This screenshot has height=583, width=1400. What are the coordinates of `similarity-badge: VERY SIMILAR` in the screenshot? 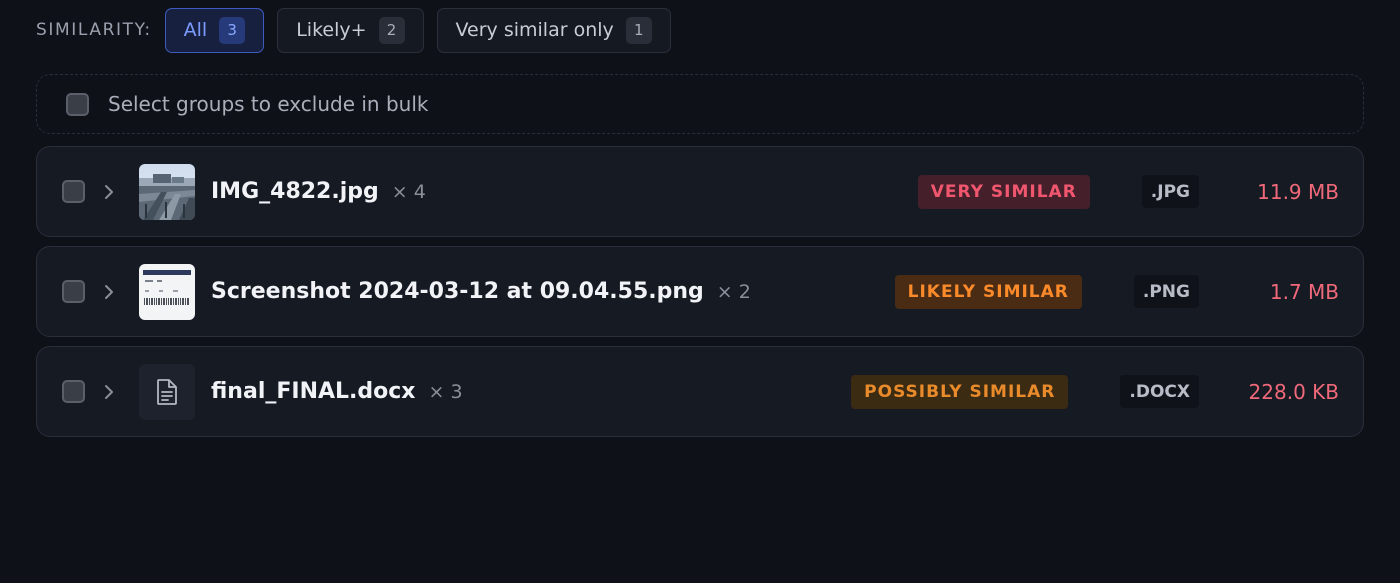 It's located at (1003, 191).